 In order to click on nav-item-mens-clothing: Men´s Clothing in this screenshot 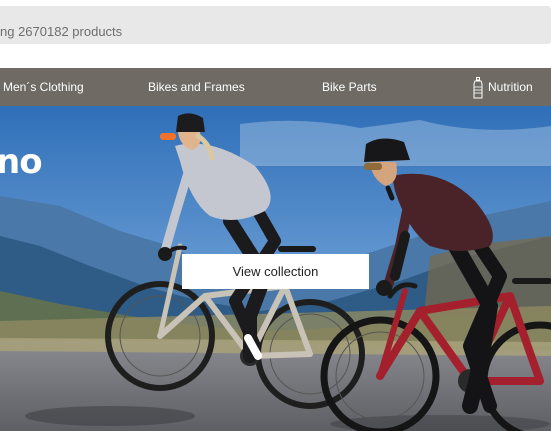, I will do `click(43, 87)`.